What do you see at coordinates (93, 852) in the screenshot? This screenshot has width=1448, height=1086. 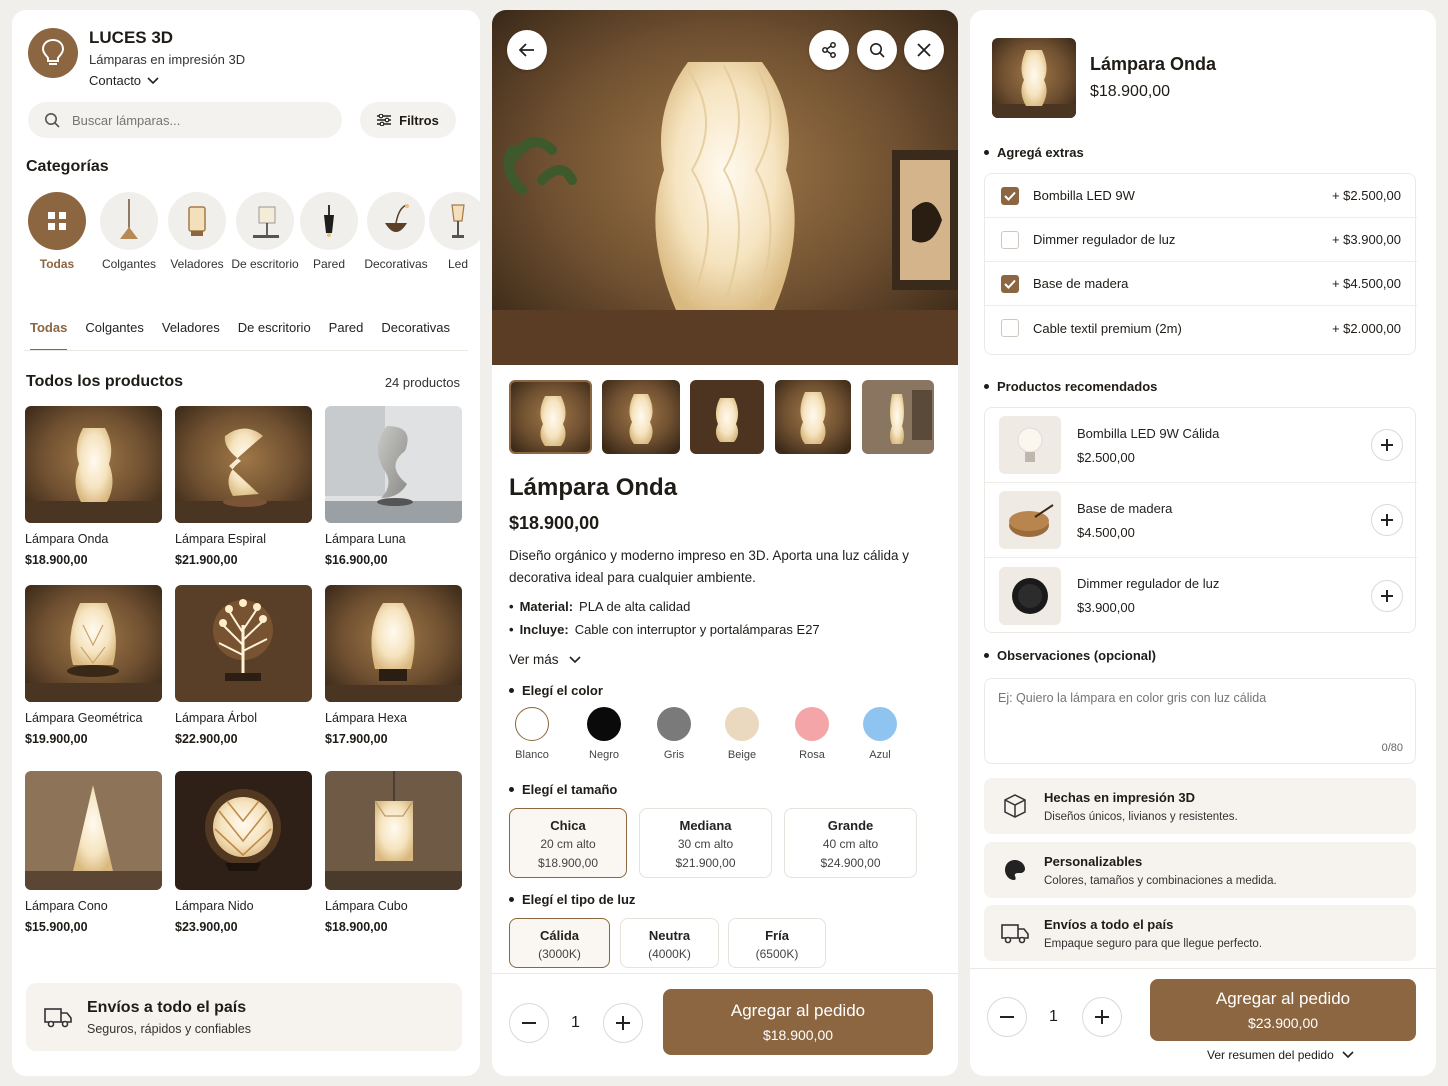 I see `product-card: Lámpara Cono $15.900,00` at bounding box center [93, 852].